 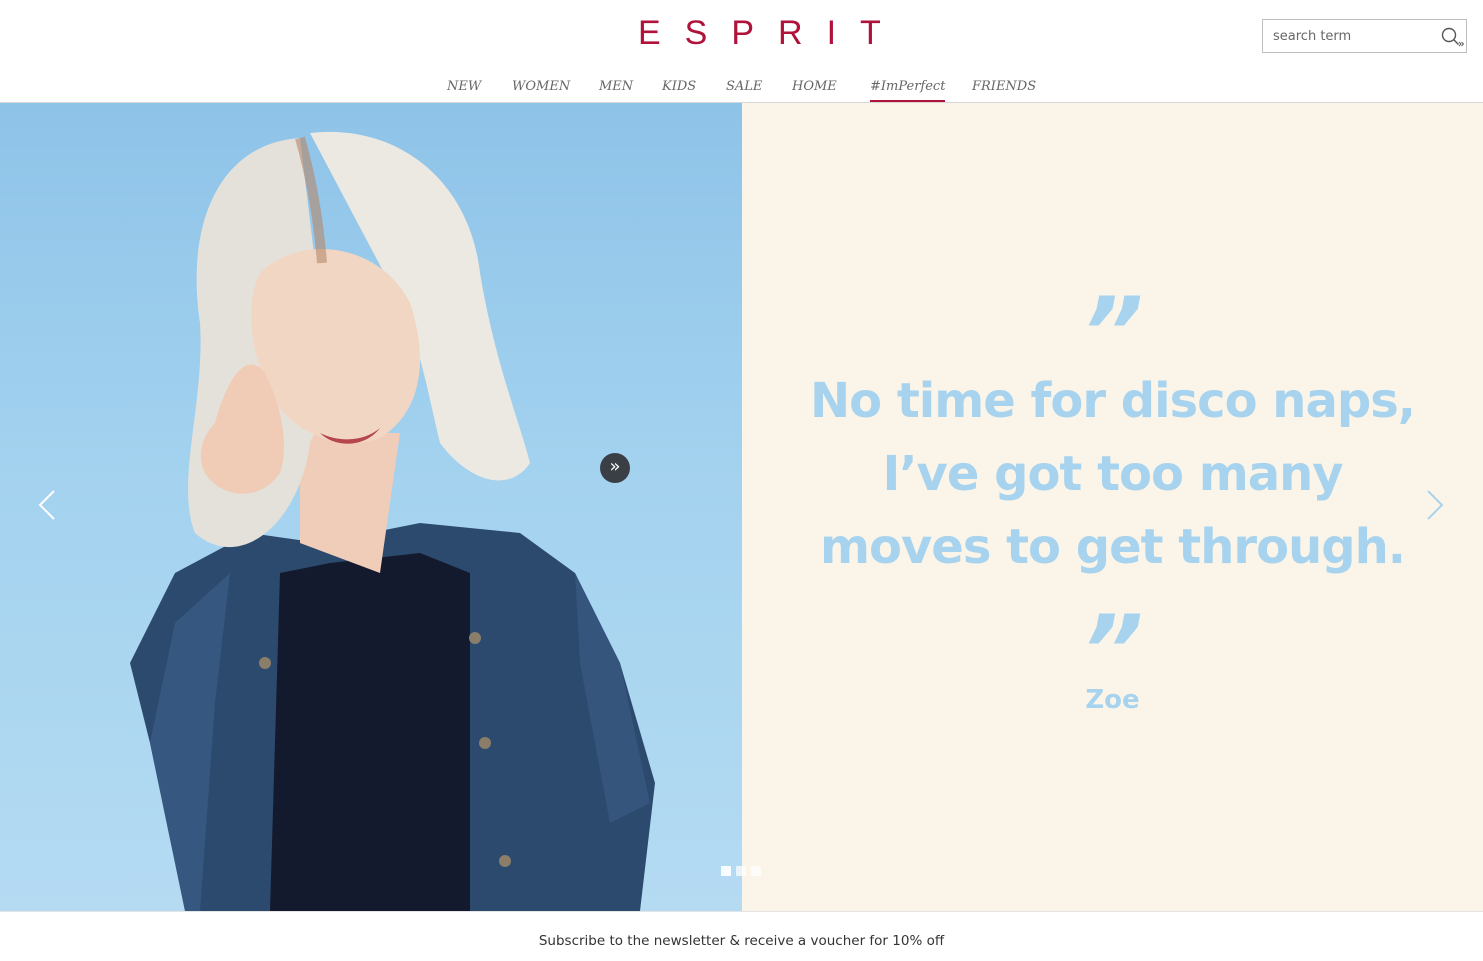 What do you see at coordinates (1112, 333) in the screenshot?
I see `open-quote-mark: ”` at bounding box center [1112, 333].